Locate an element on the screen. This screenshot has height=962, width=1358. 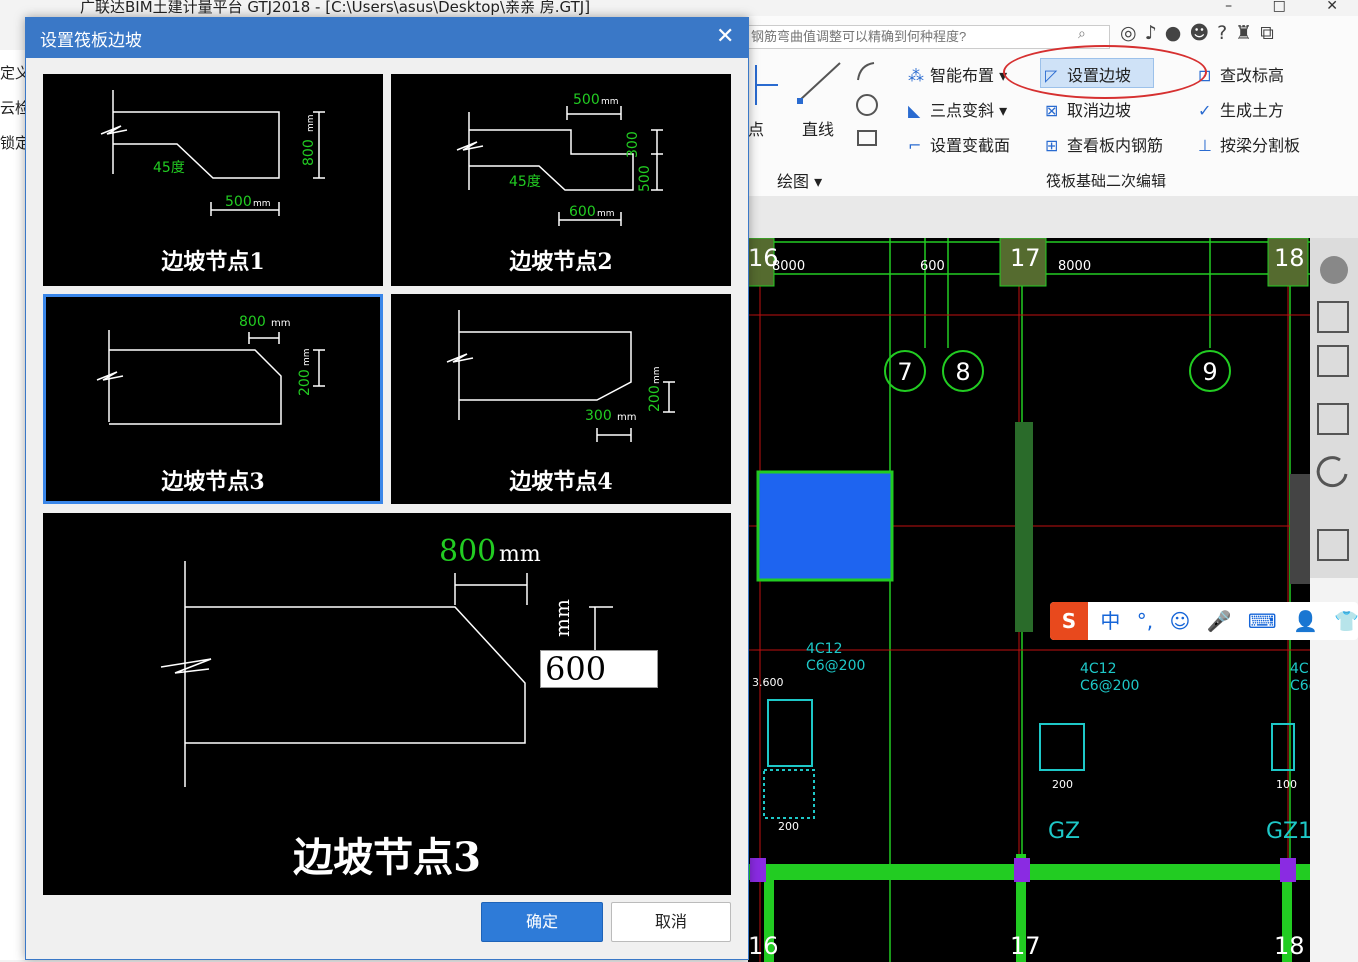
axis-label-18: 18 is located at coordinates (1289, 258).